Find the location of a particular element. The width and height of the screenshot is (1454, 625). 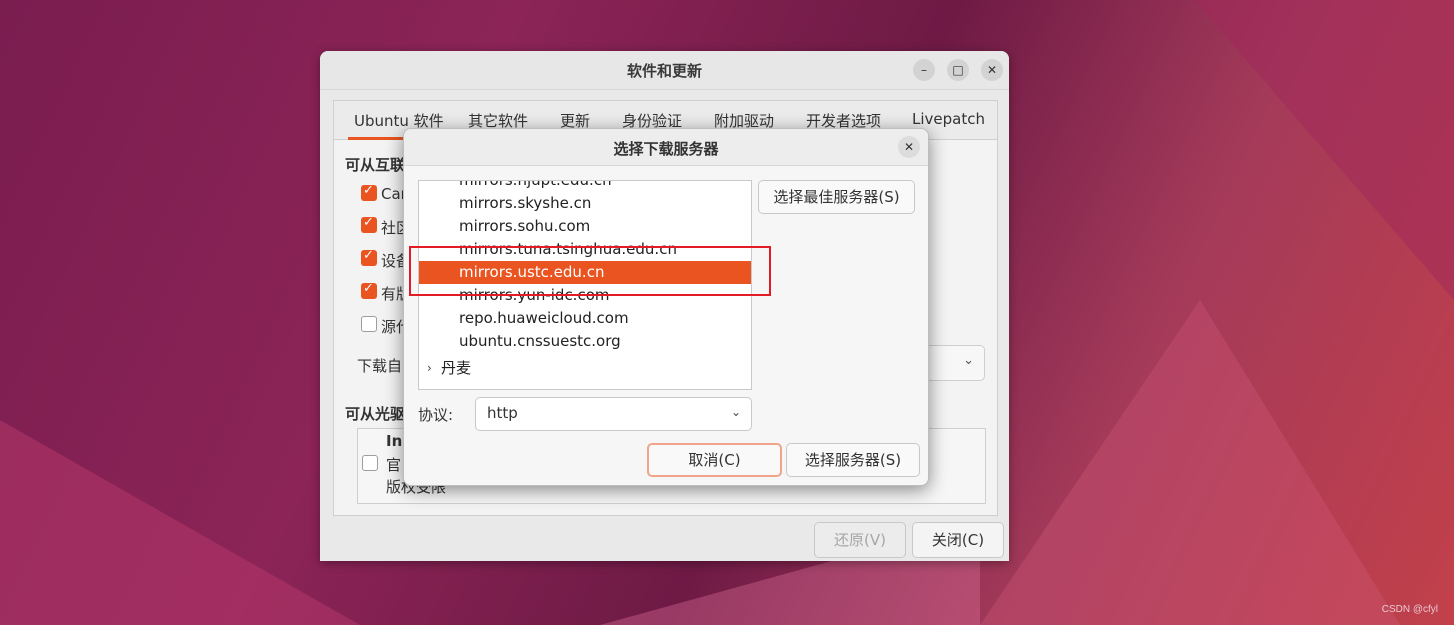

revert-button: 还原(V) is located at coordinates (860, 540).